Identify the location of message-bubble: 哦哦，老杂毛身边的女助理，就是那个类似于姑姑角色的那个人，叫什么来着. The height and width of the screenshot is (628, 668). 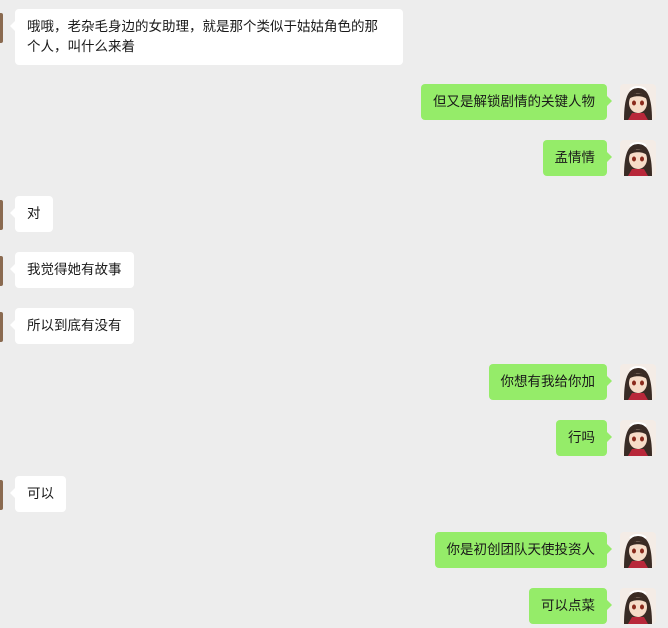
(206, 37).